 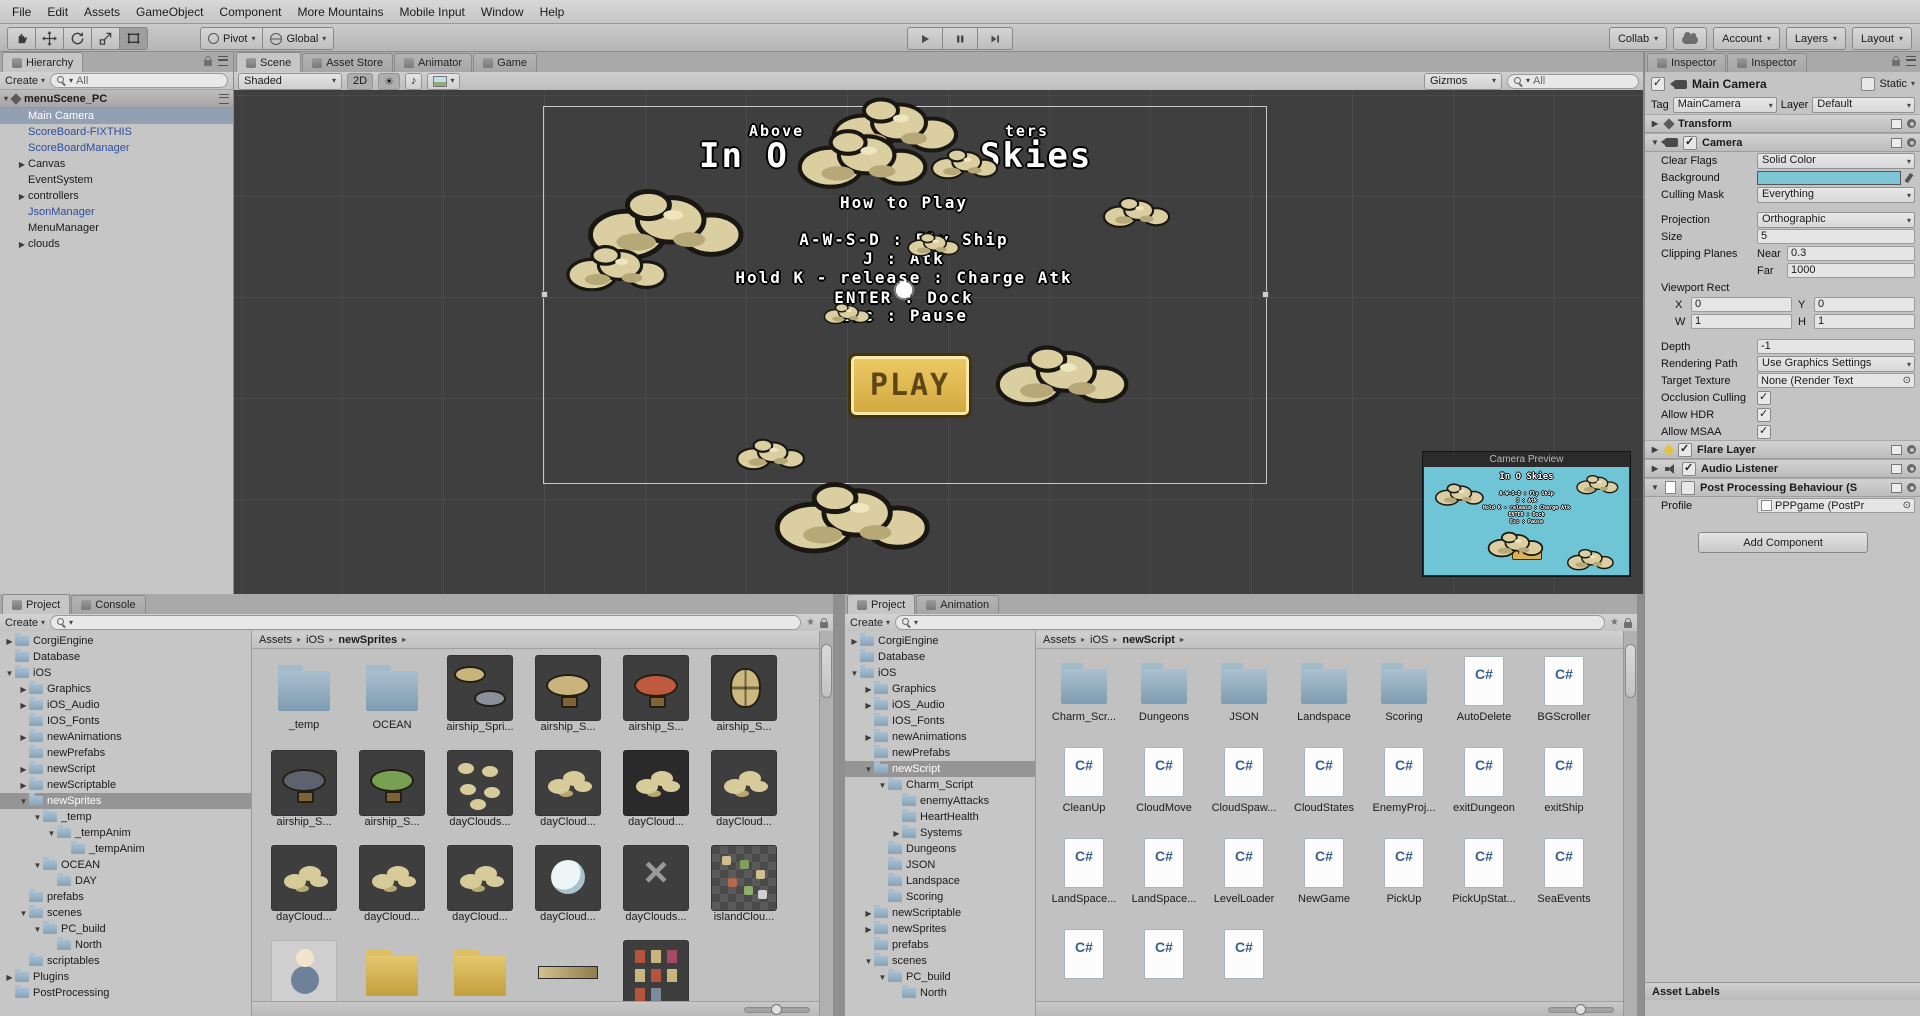 What do you see at coordinates (1155, 640) in the screenshot?
I see `breadcrumb-item: newScript` at bounding box center [1155, 640].